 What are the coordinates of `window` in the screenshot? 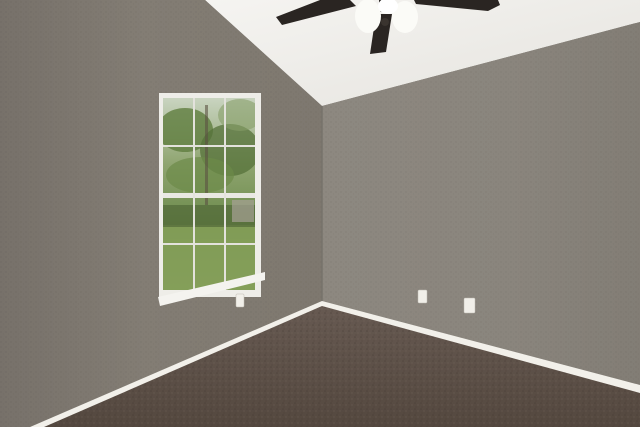 It's located at (211, 199).